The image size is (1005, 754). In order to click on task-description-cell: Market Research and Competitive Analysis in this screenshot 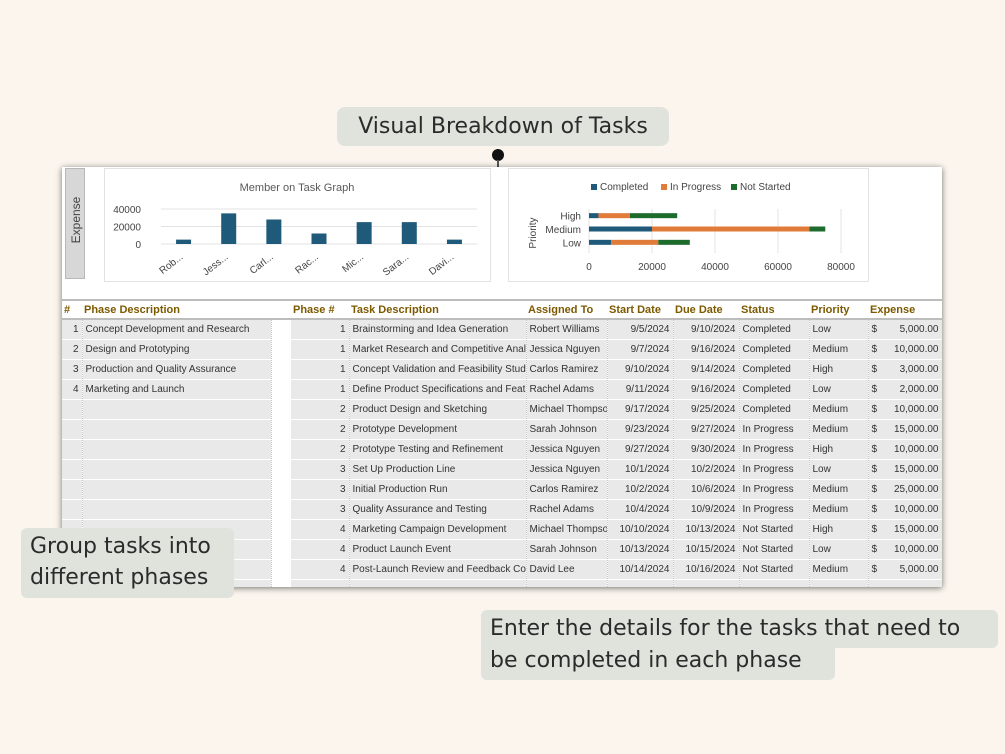, I will do `click(438, 349)`.